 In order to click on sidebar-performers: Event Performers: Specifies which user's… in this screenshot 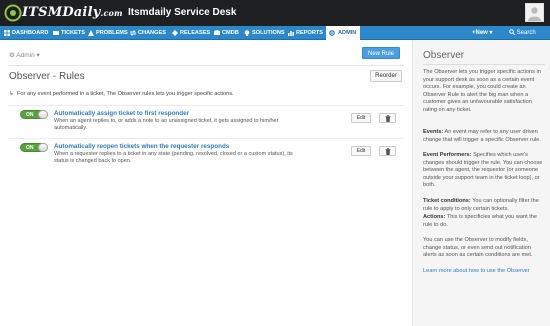, I will do `click(483, 170)`.